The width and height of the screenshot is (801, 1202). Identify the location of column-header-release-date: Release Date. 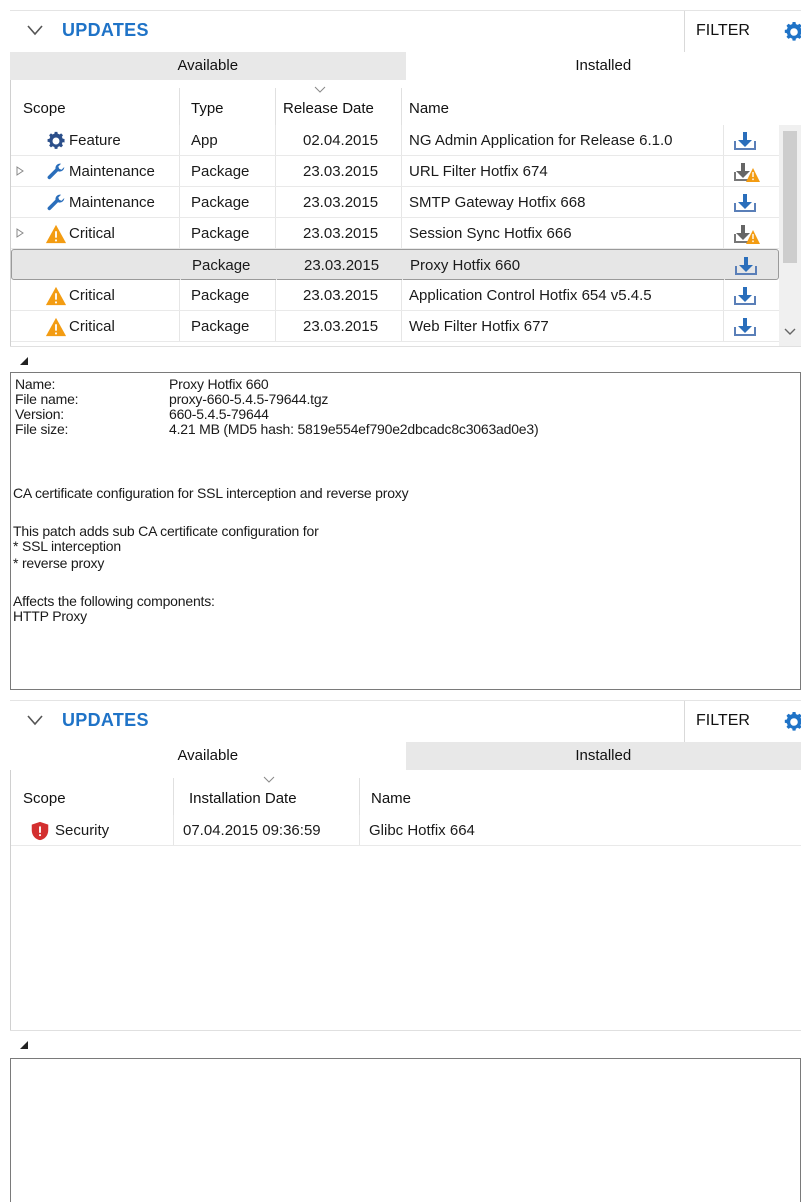
(328, 108).